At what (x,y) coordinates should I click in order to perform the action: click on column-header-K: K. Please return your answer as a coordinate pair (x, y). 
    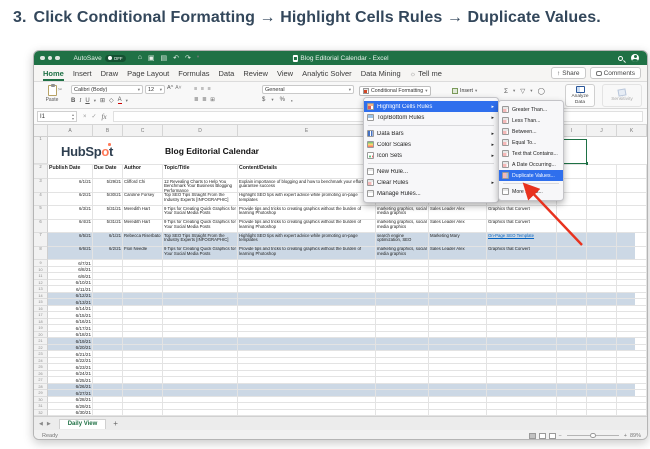
    Looking at the image, I should click on (632, 131).